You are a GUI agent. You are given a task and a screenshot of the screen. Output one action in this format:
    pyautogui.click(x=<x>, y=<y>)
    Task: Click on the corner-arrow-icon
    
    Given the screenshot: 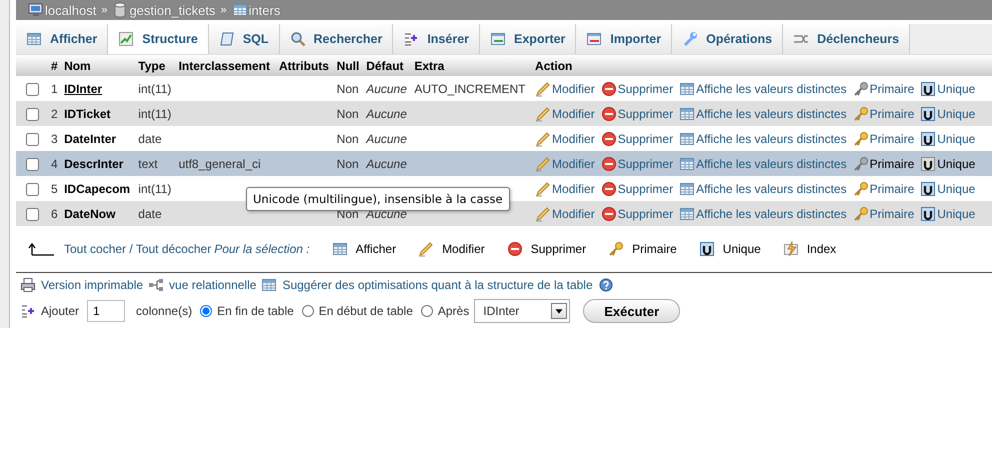 What is the action you would take?
    pyautogui.click(x=41, y=249)
    